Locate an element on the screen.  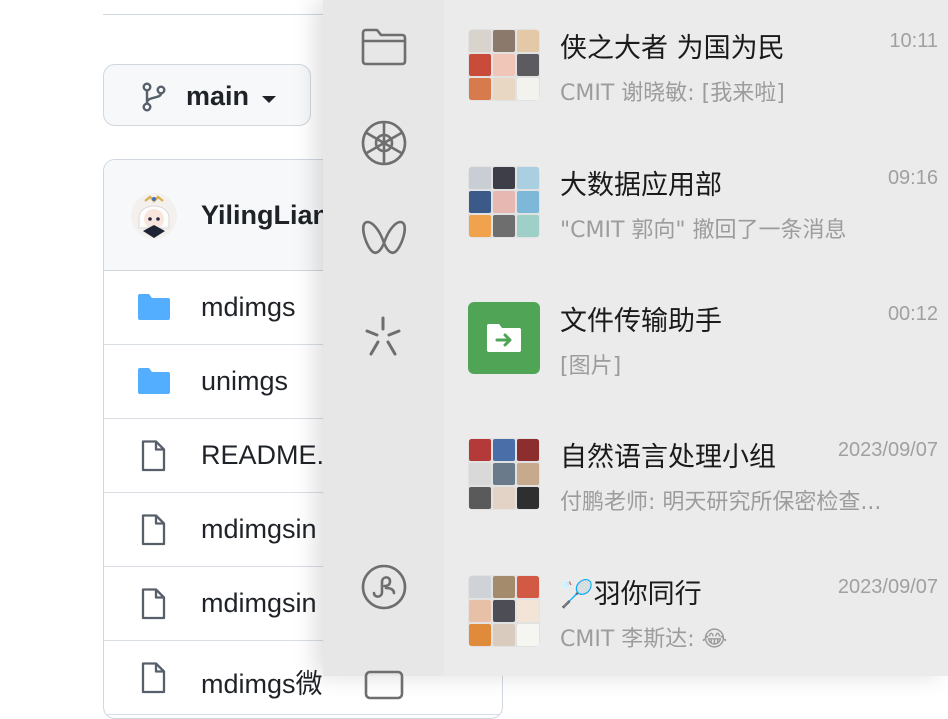
file-name: mdimgs is located at coordinates (248, 307).